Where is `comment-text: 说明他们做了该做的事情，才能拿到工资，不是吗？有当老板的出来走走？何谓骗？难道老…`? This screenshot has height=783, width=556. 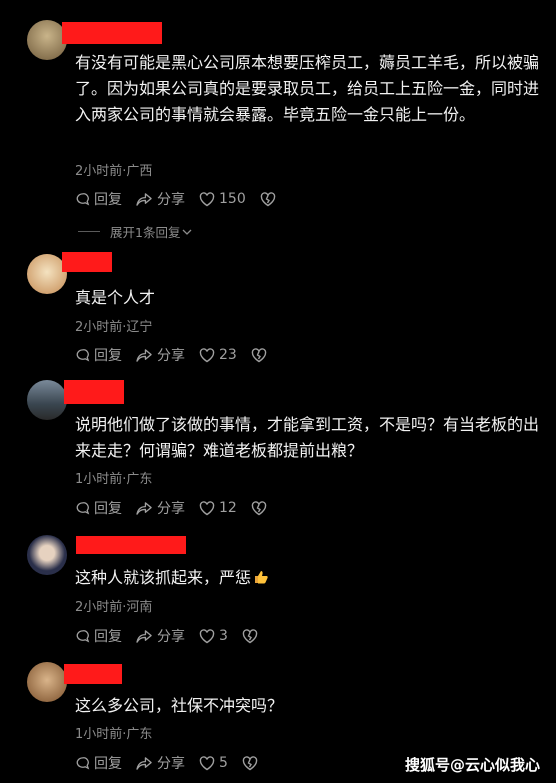 comment-text: 说明他们做了该做的事情，才能拿到工资，不是吗？有当老板的出来走走？何谓骗？难道老… is located at coordinates (307, 437).